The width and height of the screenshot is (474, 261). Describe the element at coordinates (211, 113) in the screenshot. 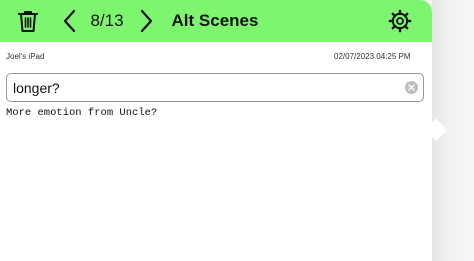

I see `scene-notes-text: More emotion from Uncle?` at that location.